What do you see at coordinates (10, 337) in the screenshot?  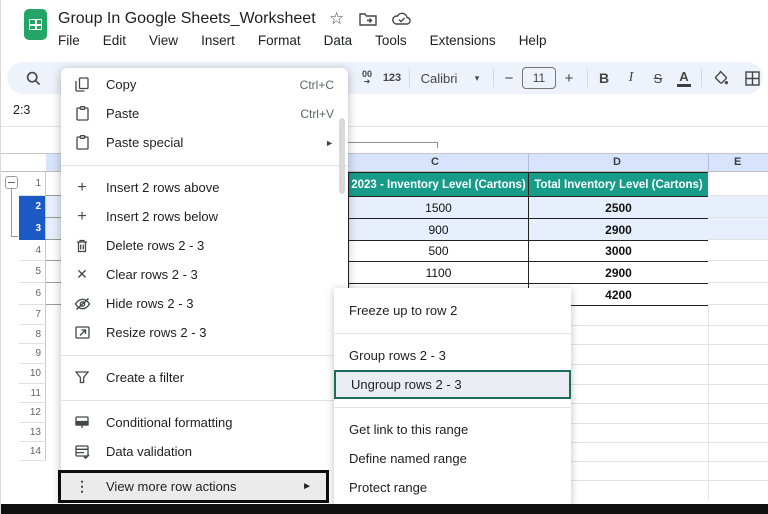 I see `row-group-margin` at bounding box center [10, 337].